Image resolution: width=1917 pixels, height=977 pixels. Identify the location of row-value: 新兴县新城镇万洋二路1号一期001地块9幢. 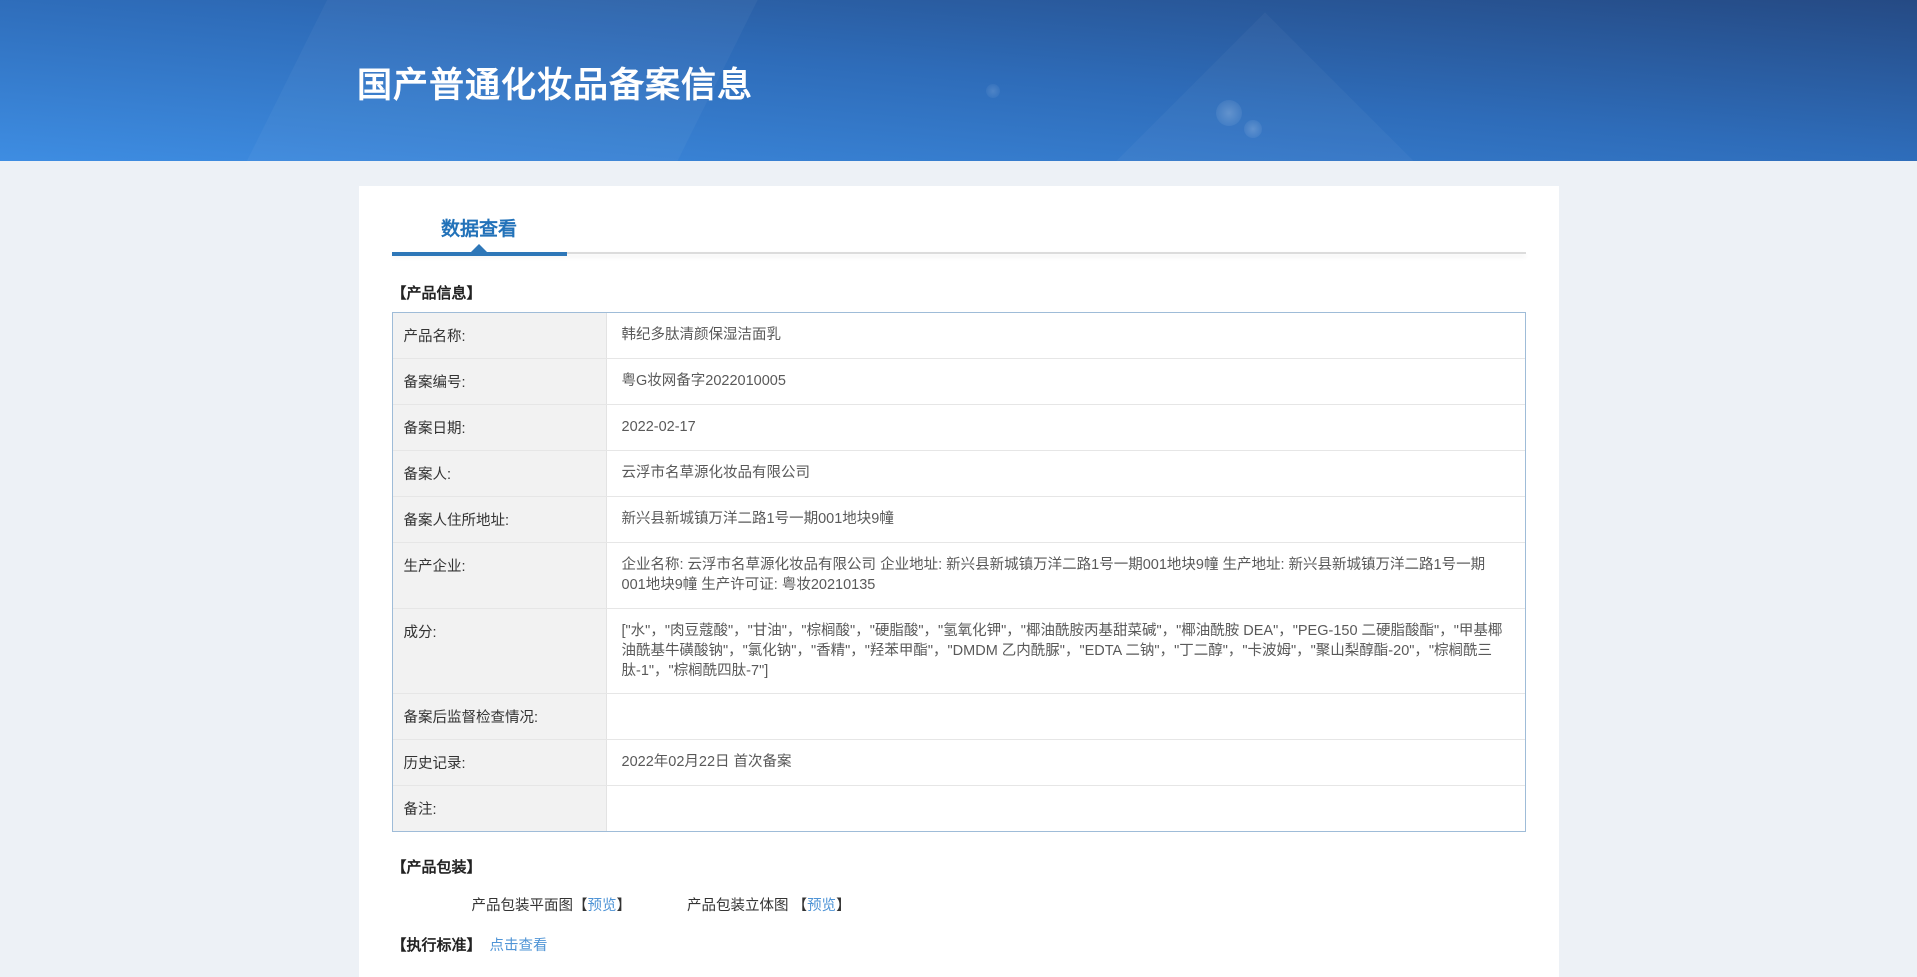
(757, 519).